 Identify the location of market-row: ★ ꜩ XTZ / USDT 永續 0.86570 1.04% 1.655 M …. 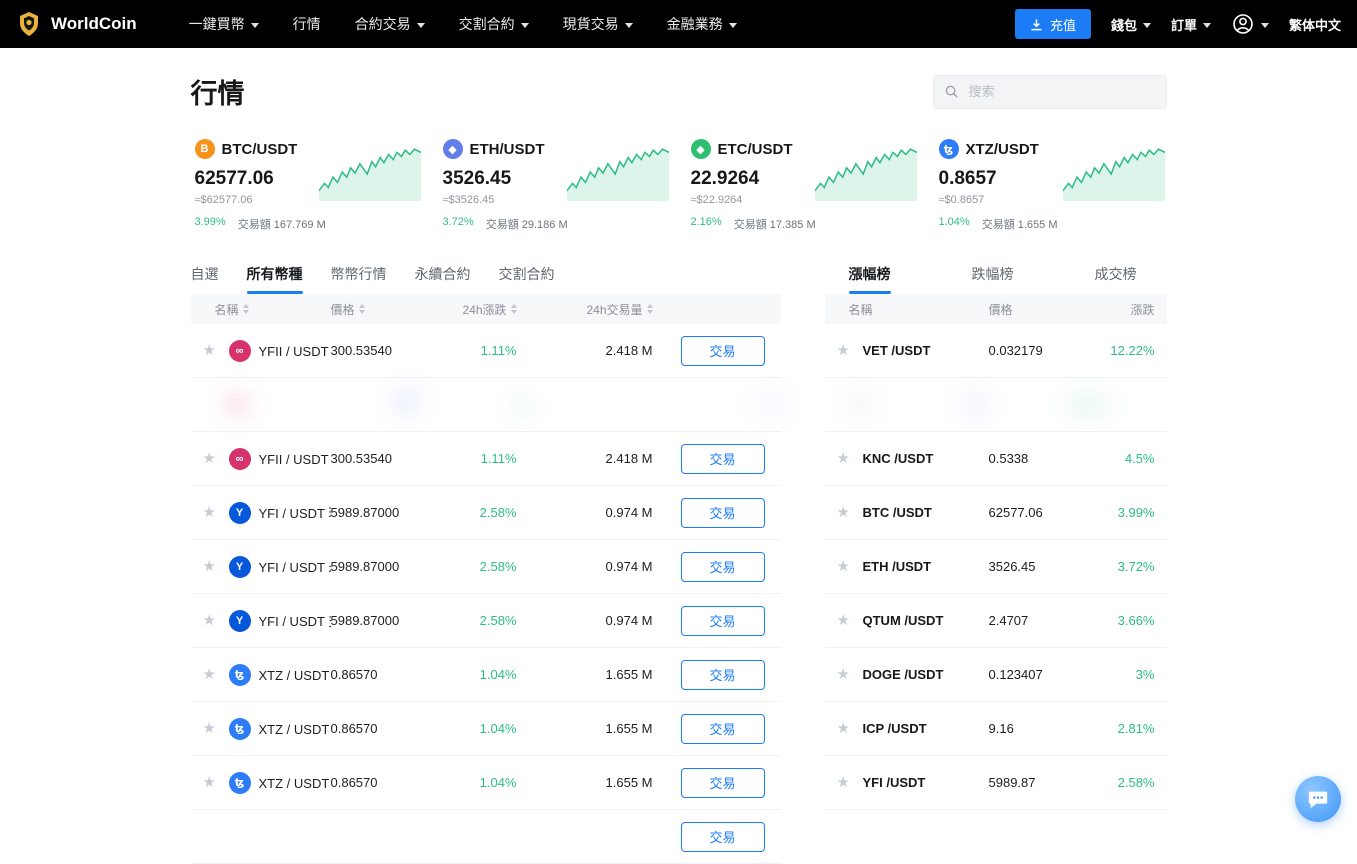
(485, 729).